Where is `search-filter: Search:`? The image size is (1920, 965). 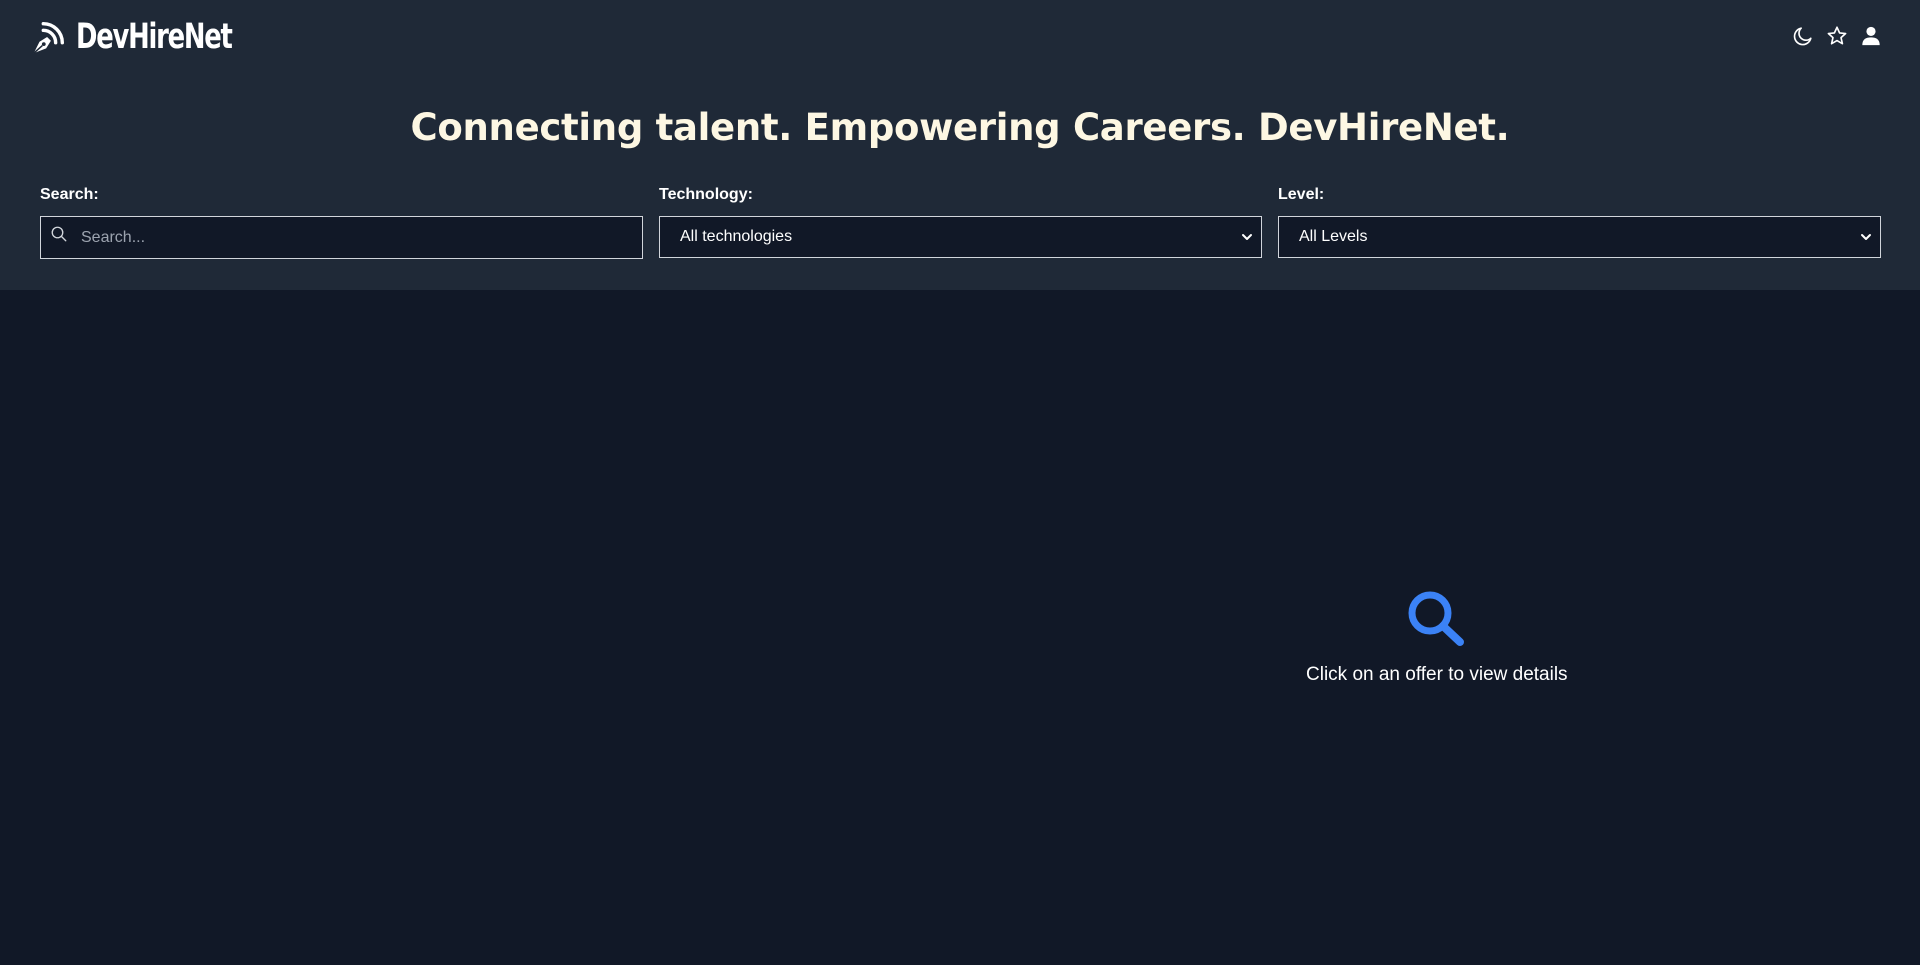
search-filter: Search: is located at coordinates (341, 222).